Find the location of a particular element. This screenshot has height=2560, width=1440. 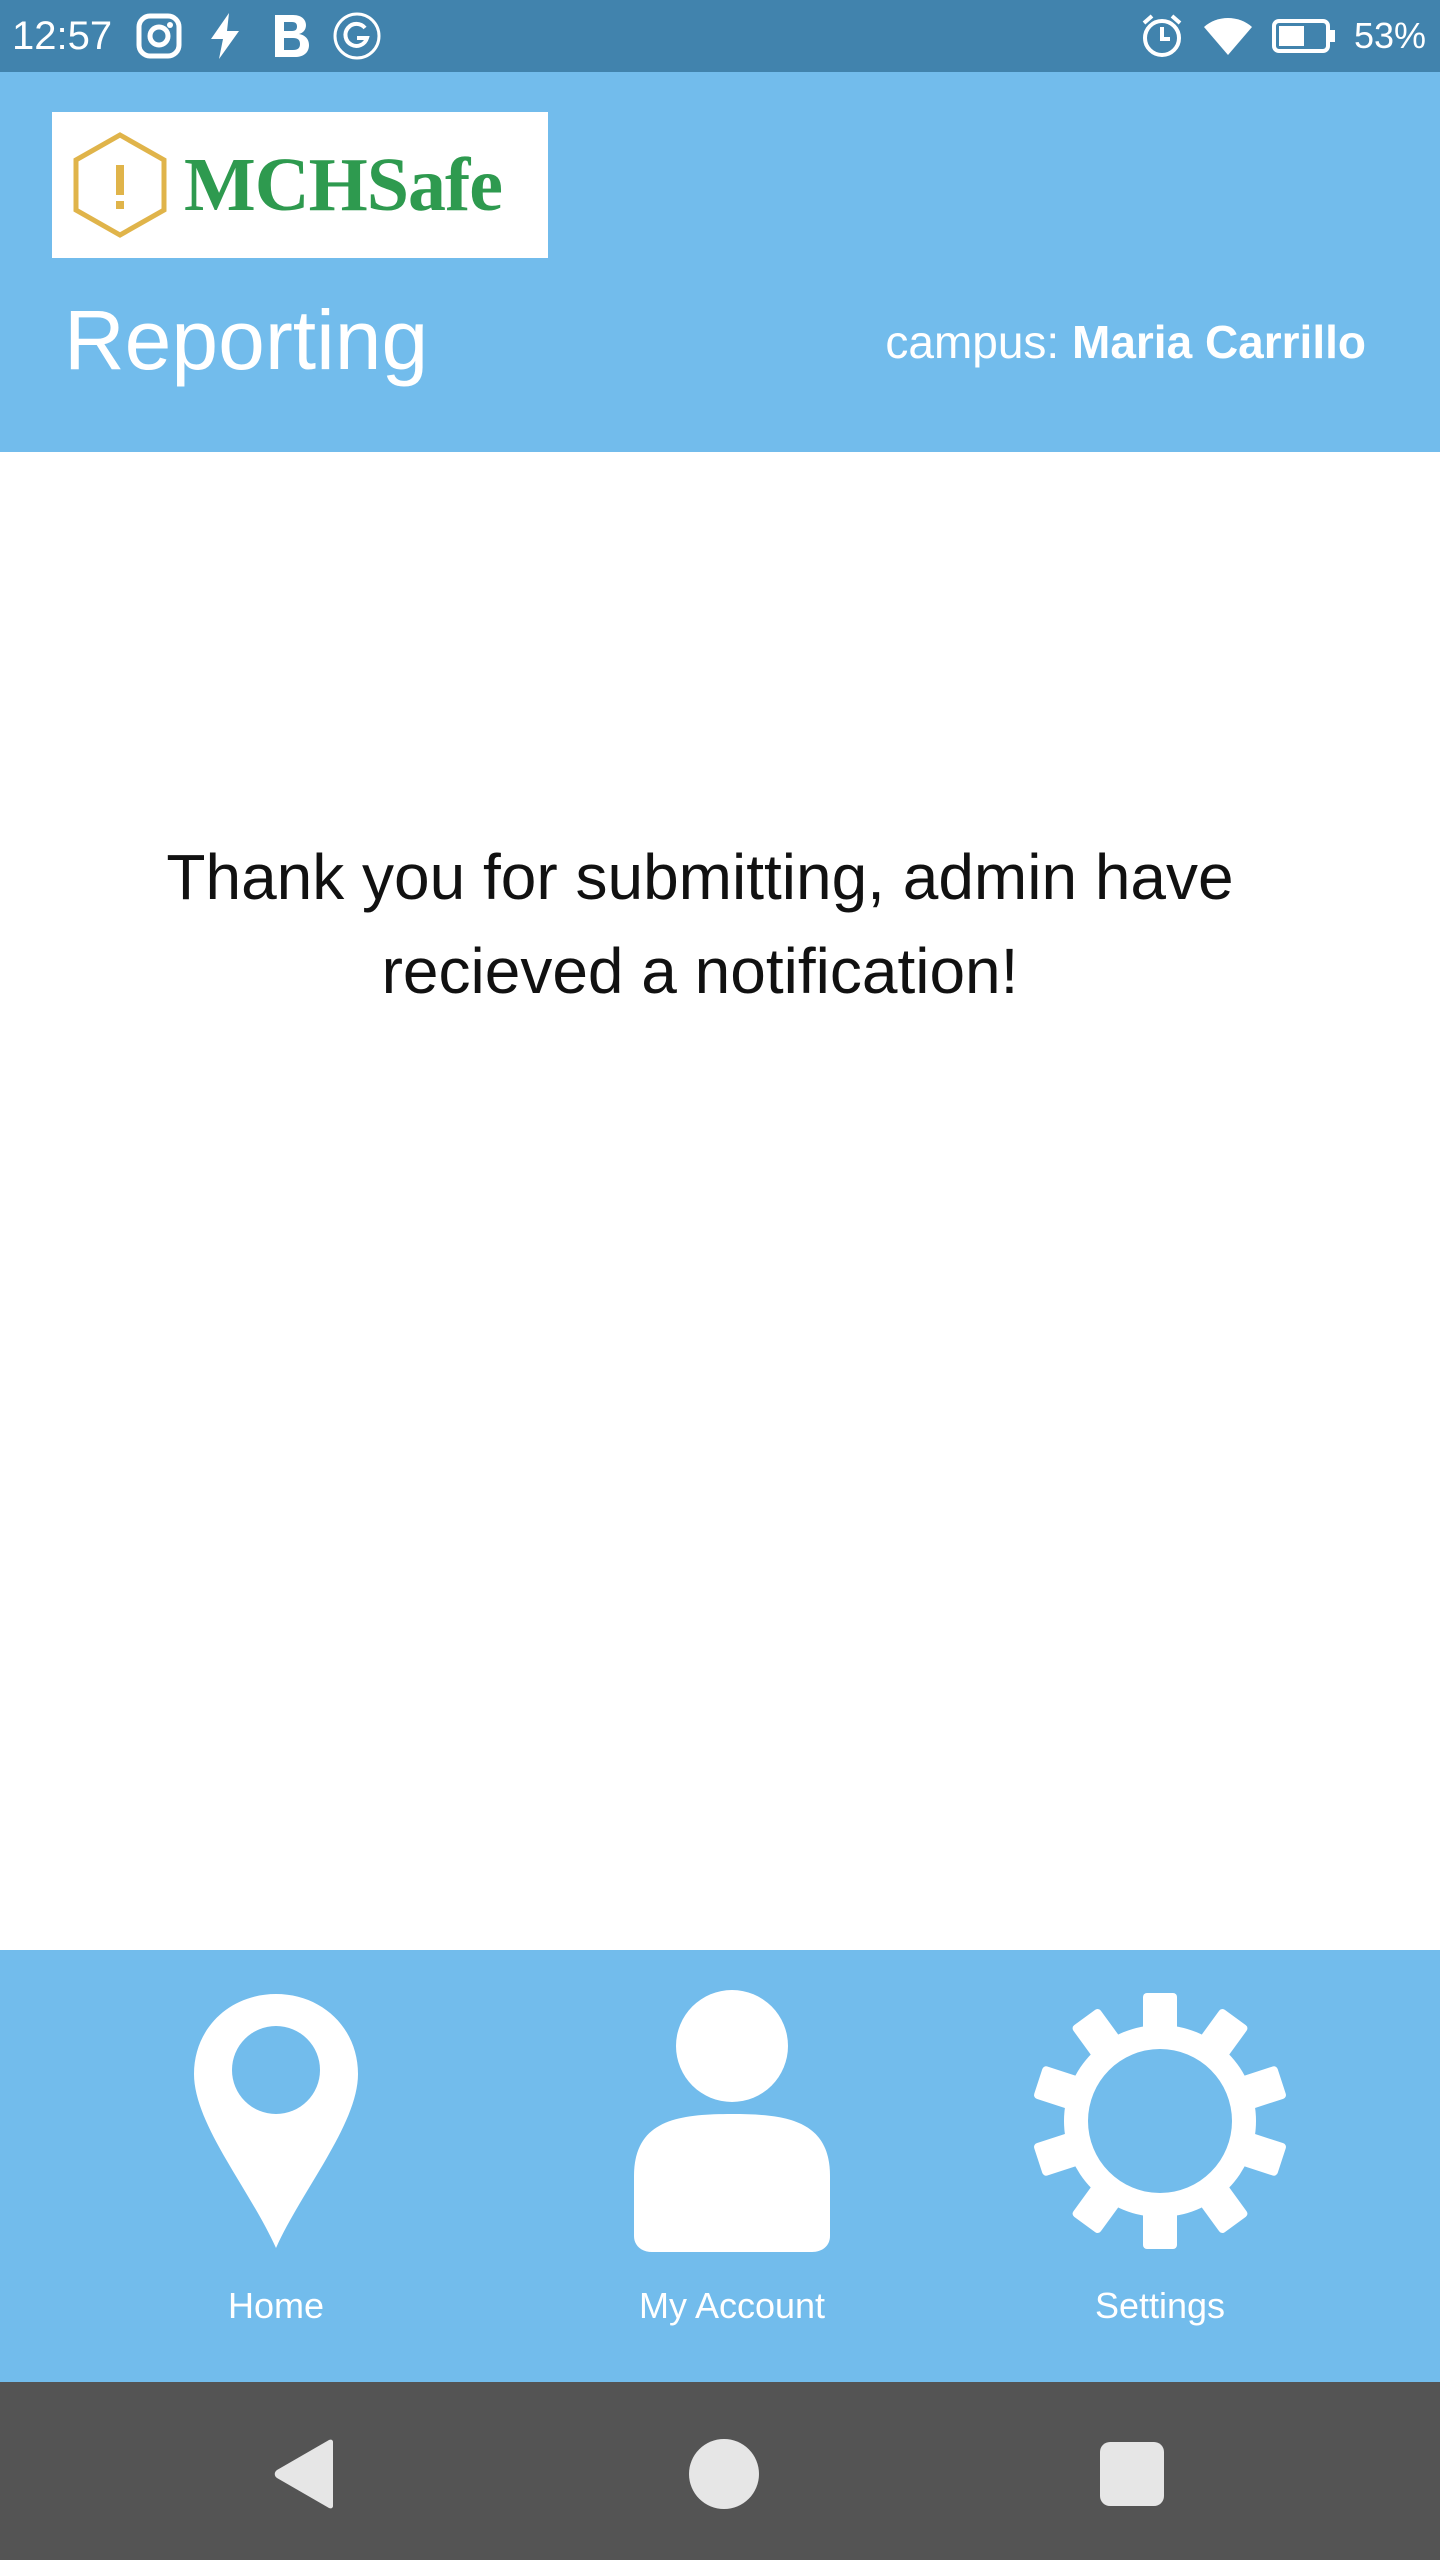

wifi-icon is located at coordinates (1228, 36).